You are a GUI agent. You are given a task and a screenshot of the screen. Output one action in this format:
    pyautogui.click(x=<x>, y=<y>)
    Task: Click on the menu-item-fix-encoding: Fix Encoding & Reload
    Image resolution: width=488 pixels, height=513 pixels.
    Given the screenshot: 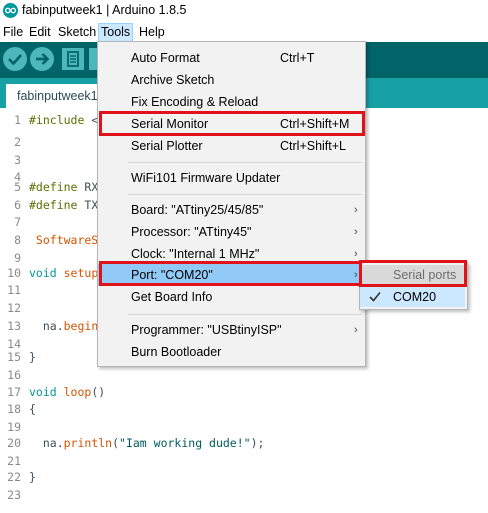 What is the action you would take?
    pyautogui.click(x=231, y=102)
    